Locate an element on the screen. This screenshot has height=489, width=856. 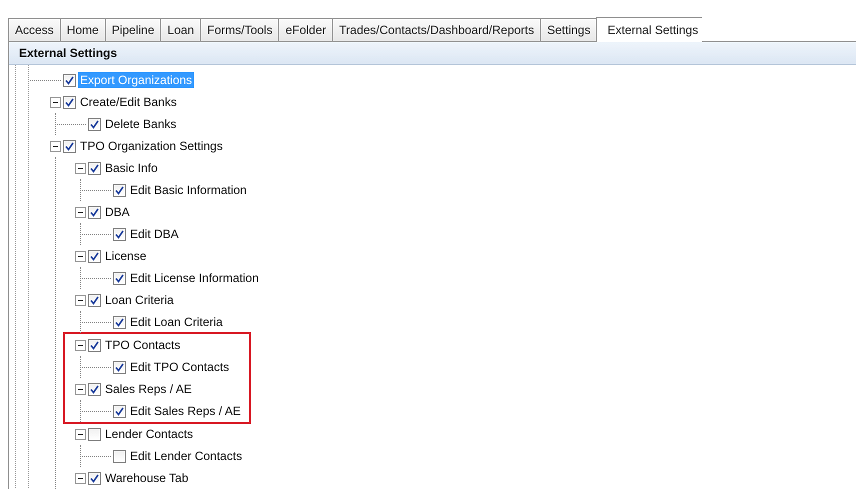
panel-title: External Settings is located at coordinates (432, 53).